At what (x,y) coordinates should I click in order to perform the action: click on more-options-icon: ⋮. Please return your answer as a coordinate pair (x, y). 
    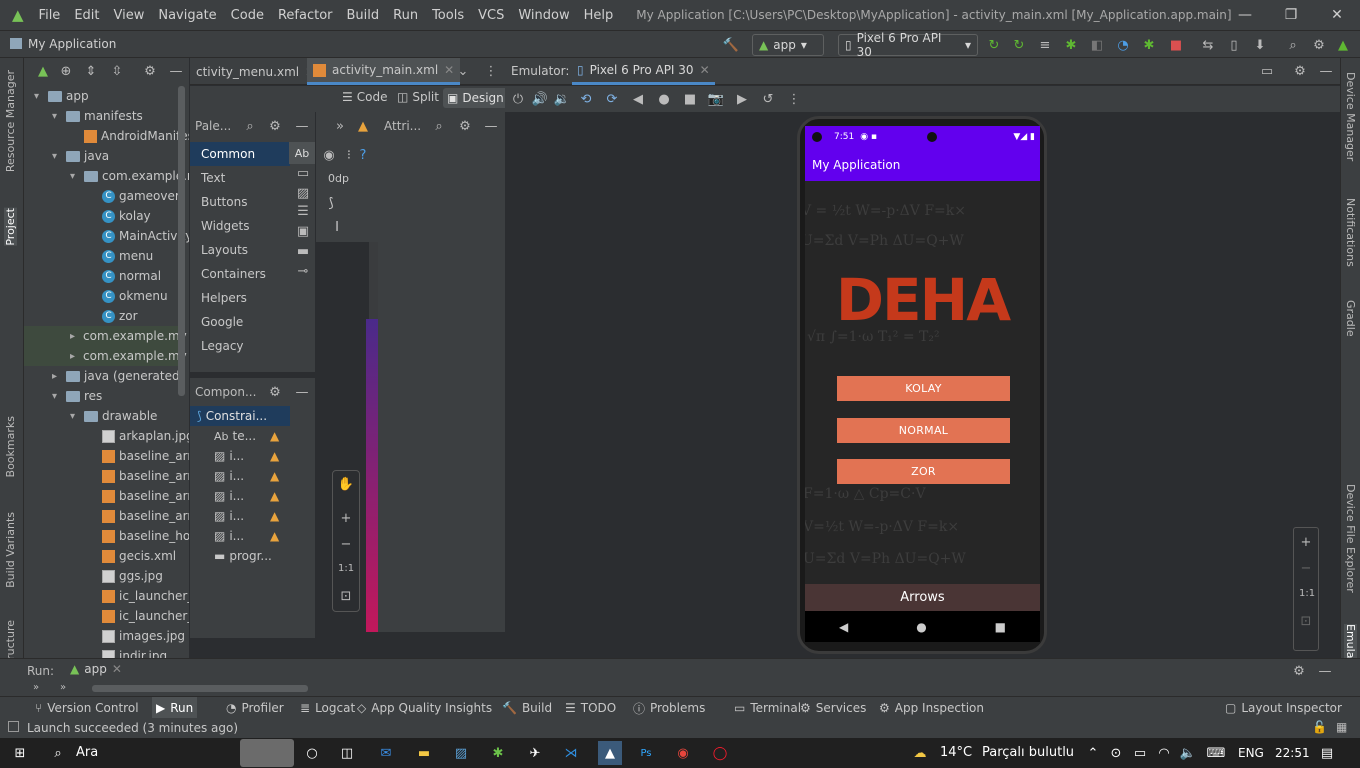
    Looking at the image, I should click on (794, 99).